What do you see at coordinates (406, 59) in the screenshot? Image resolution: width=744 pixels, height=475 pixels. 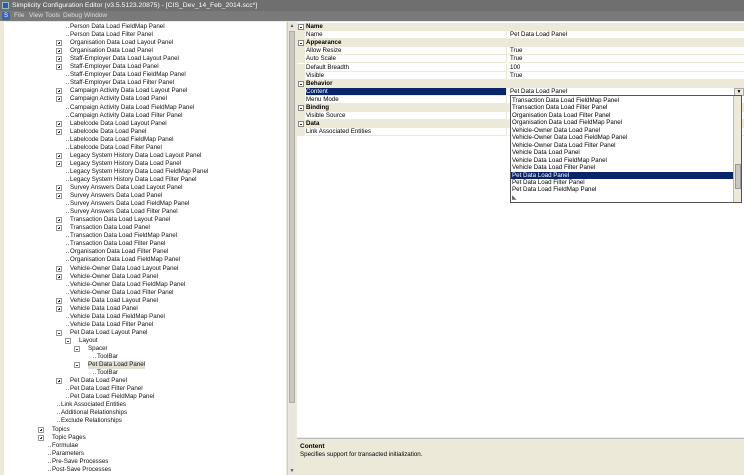 I see `property-name: Auto Scale` at bounding box center [406, 59].